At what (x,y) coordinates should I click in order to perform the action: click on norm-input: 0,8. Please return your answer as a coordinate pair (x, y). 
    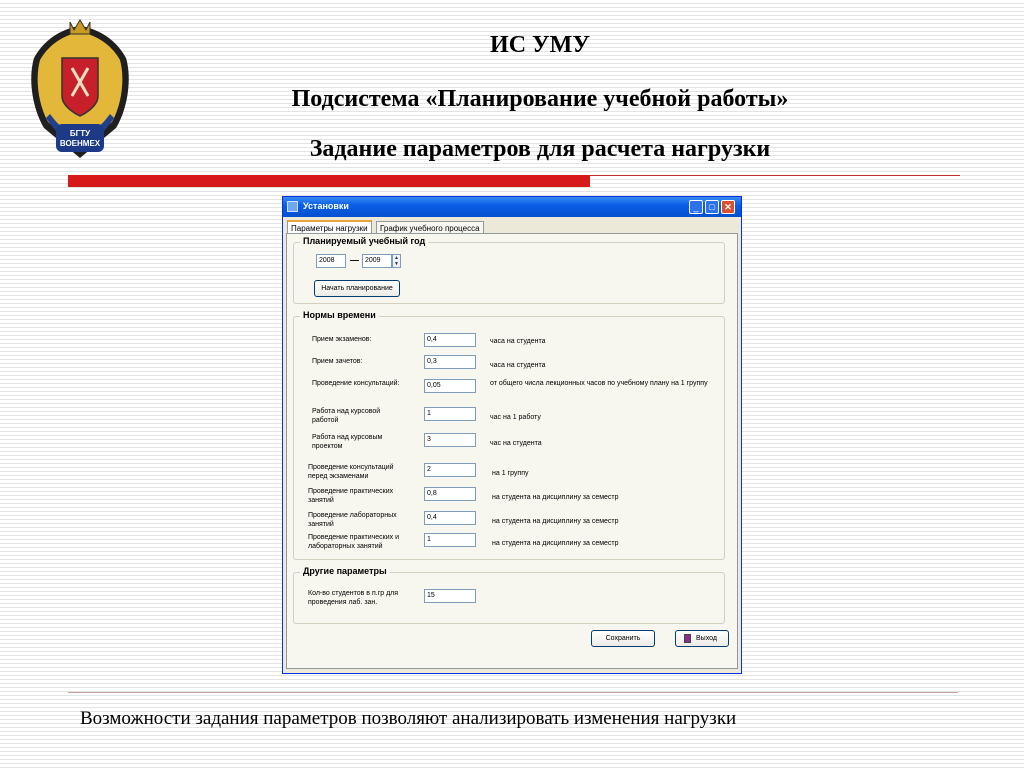
    Looking at the image, I should click on (450, 494).